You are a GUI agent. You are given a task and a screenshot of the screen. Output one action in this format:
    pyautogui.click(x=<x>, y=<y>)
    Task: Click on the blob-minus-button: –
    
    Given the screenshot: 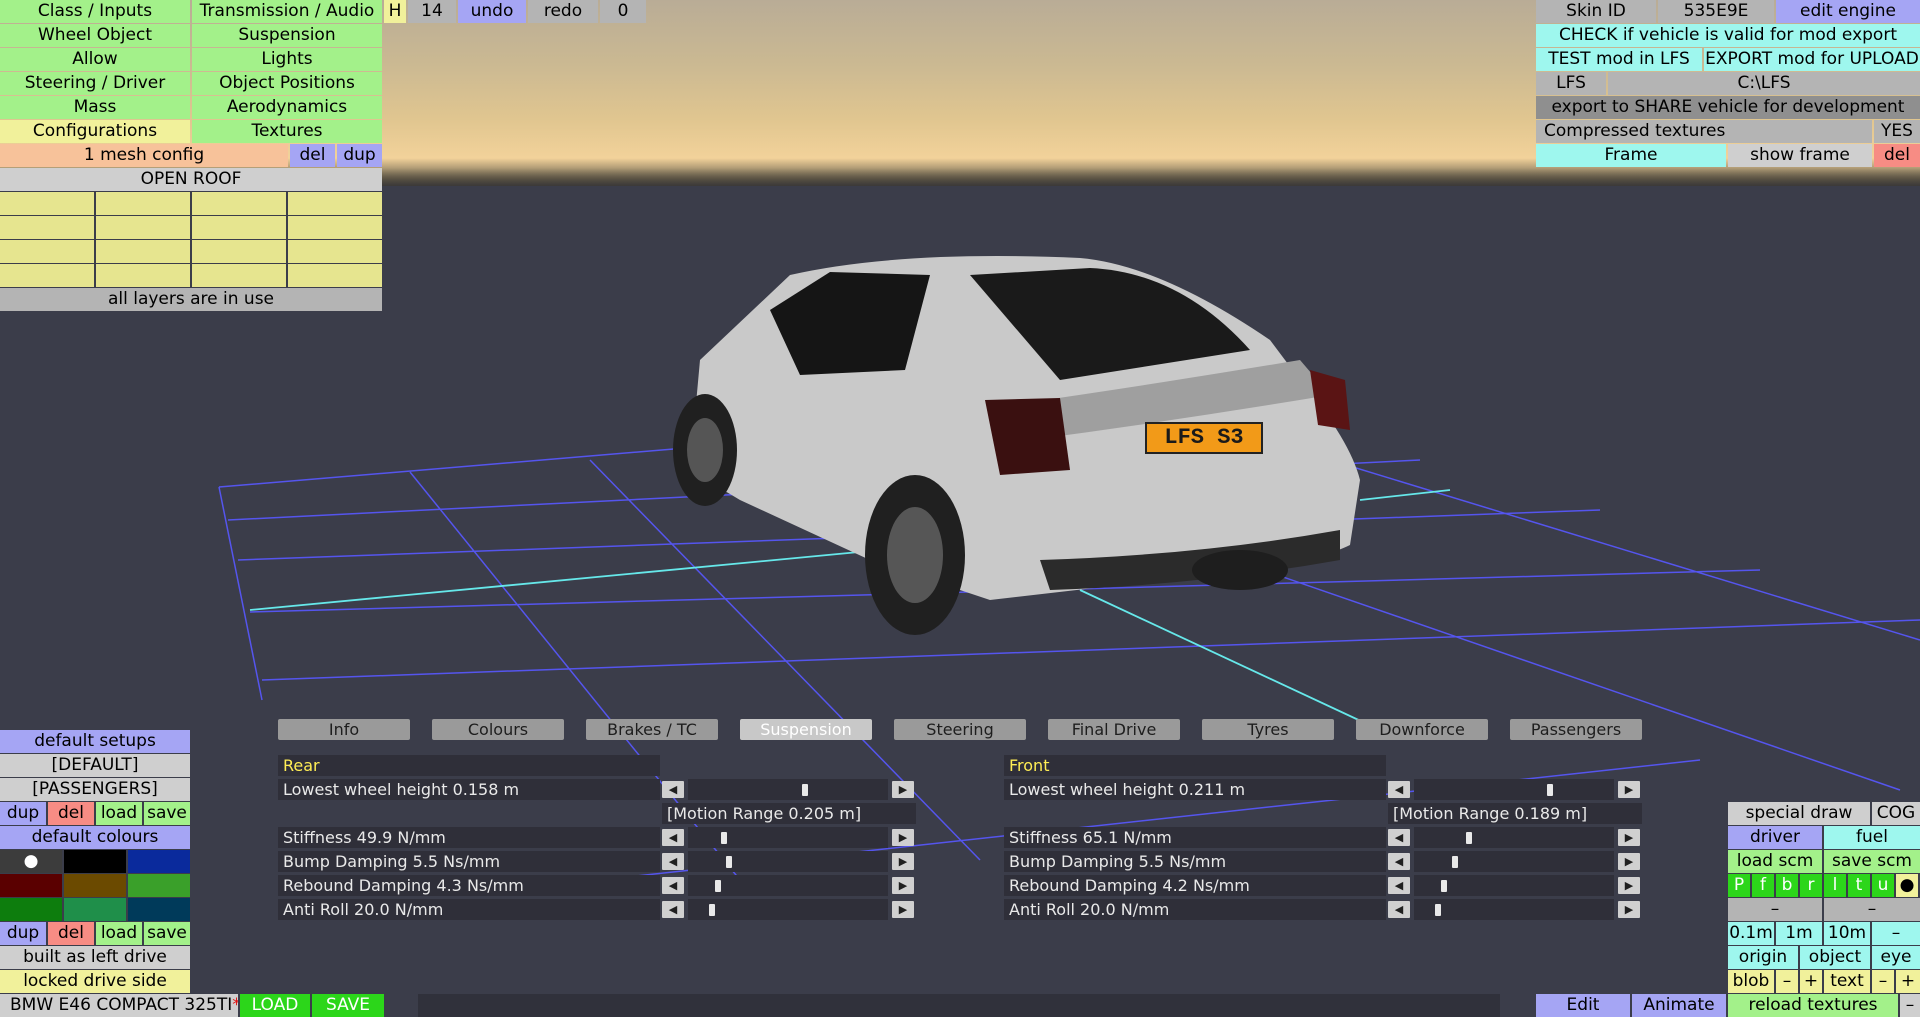 What is the action you would take?
    pyautogui.click(x=1787, y=981)
    